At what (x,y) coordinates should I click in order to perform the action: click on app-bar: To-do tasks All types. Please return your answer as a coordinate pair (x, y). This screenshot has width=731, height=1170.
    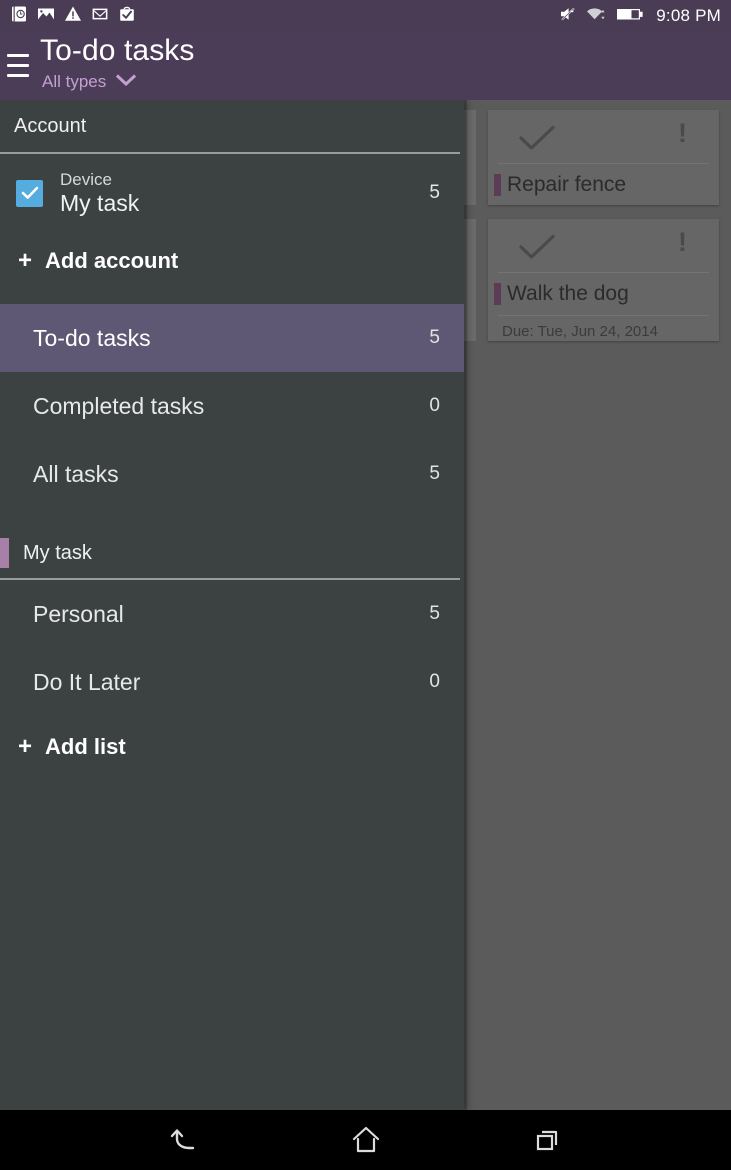
    Looking at the image, I should click on (365, 66).